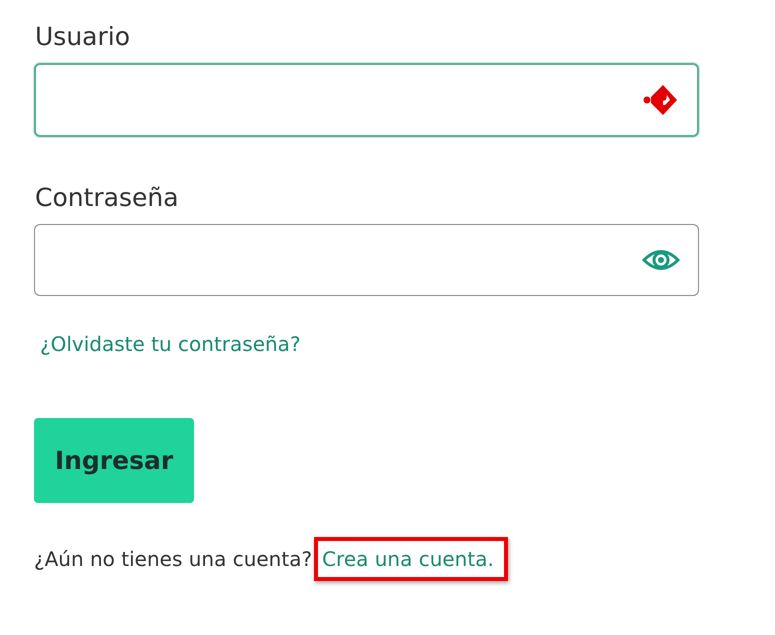  What do you see at coordinates (107, 197) in the screenshot?
I see `field-label: Contraseña` at bounding box center [107, 197].